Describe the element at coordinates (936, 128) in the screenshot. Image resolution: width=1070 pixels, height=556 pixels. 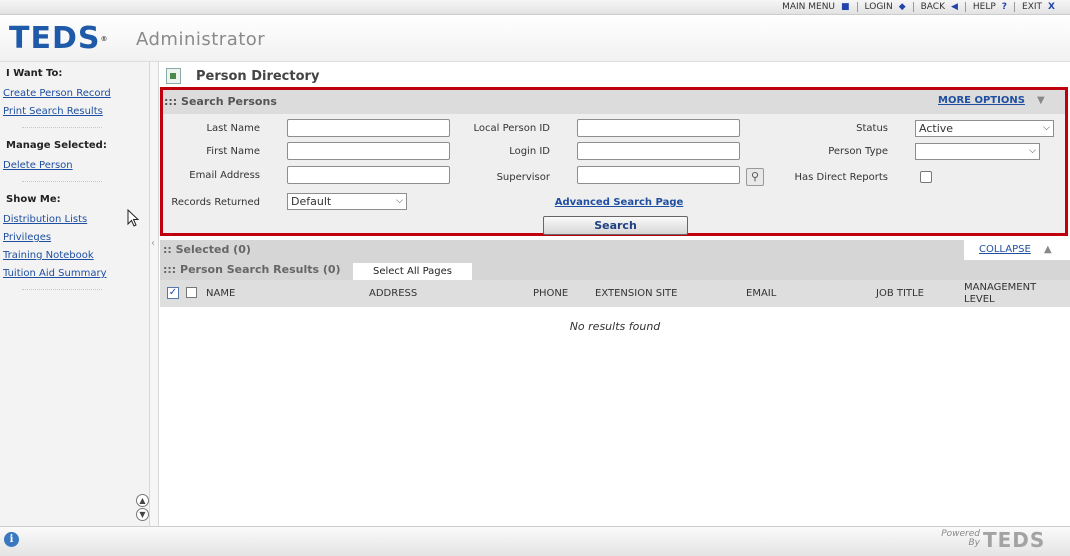
I see `status-value: Active` at that location.